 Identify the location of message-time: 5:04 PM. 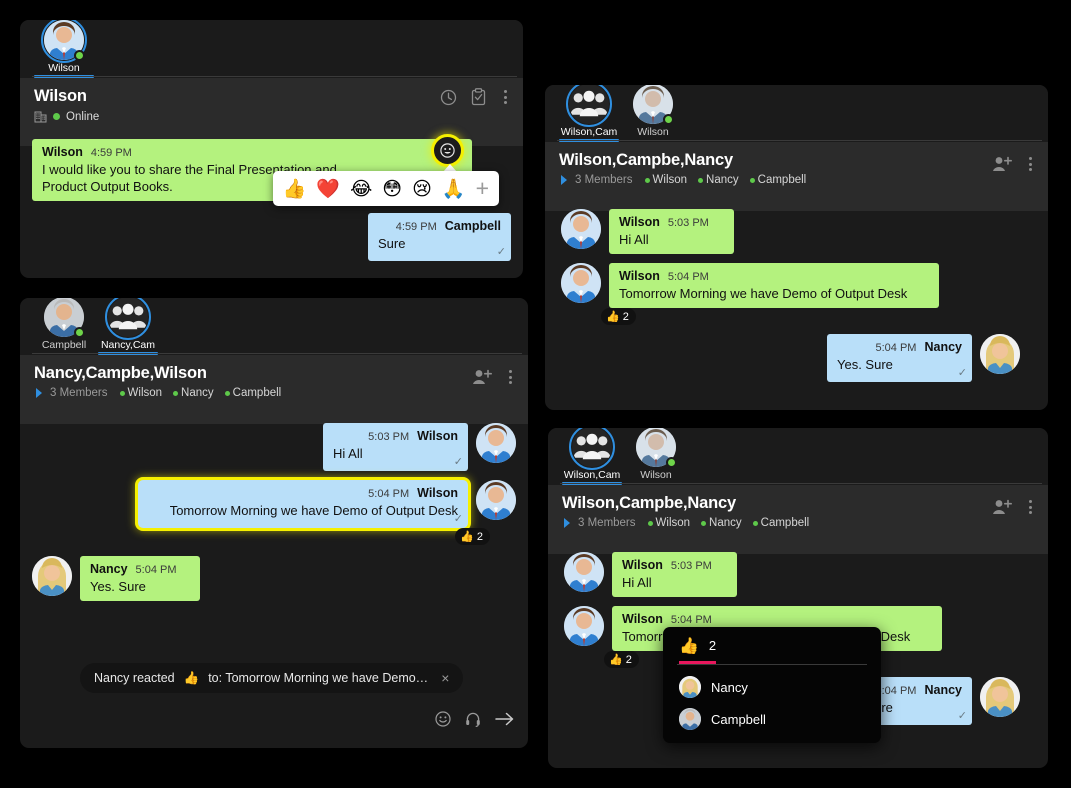
(896, 691).